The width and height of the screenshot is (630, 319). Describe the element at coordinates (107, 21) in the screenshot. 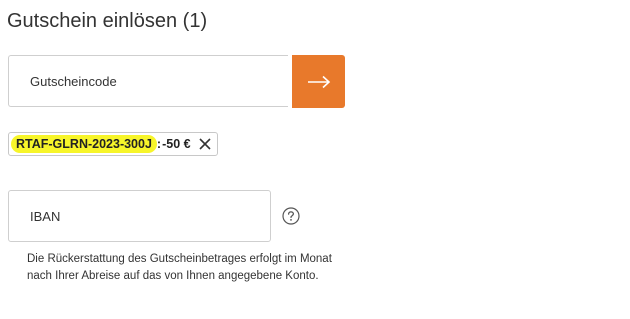

I see `voucher-heading: Gutschein einlösen (1)` at that location.